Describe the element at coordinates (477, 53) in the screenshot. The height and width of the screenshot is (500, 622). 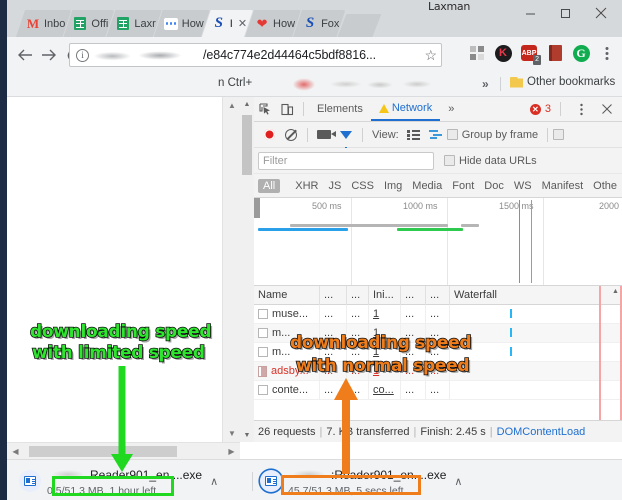
I see `grid-extension-icon` at that location.